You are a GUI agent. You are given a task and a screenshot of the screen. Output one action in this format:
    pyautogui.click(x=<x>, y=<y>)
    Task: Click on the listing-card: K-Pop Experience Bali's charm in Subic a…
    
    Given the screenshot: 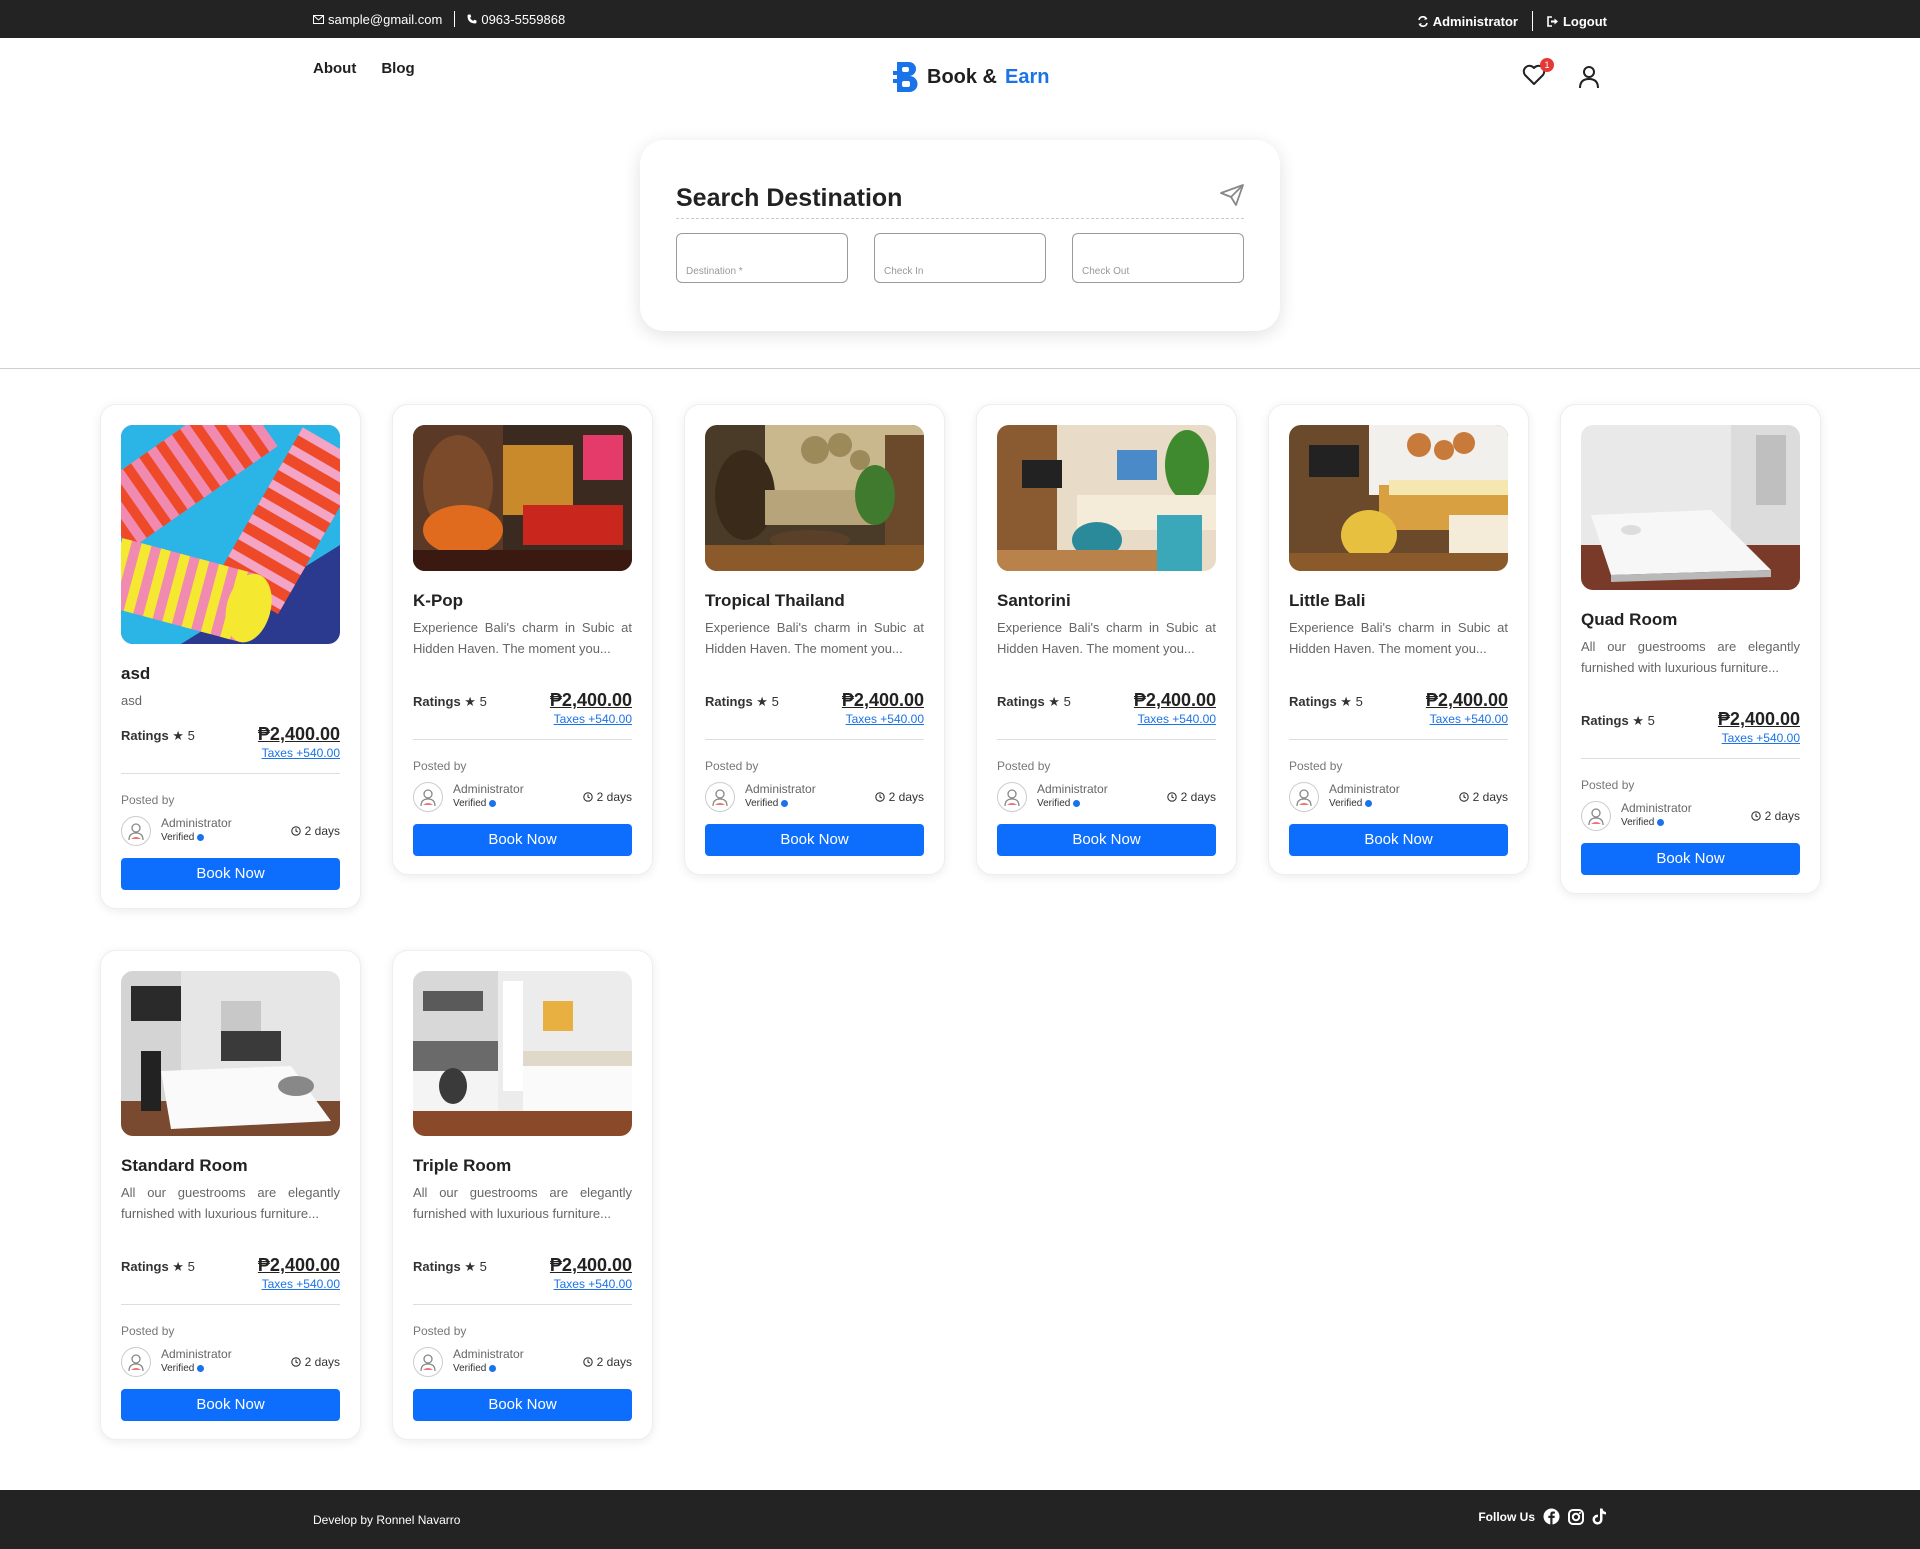 What is the action you would take?
    pyautogui.click(x=522, y=639)
    